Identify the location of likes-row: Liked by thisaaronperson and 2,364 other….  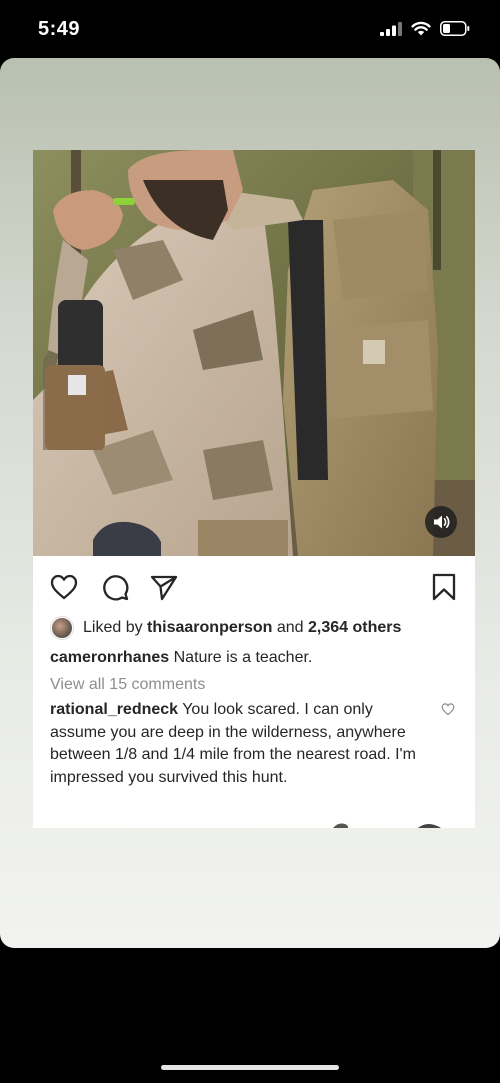
(226, 628).